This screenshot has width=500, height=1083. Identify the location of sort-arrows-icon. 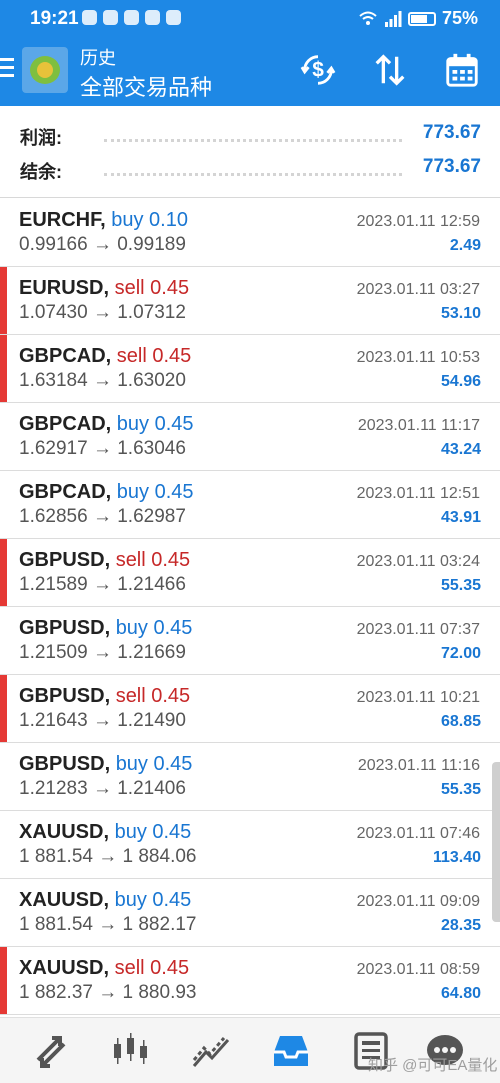
(390, 70).